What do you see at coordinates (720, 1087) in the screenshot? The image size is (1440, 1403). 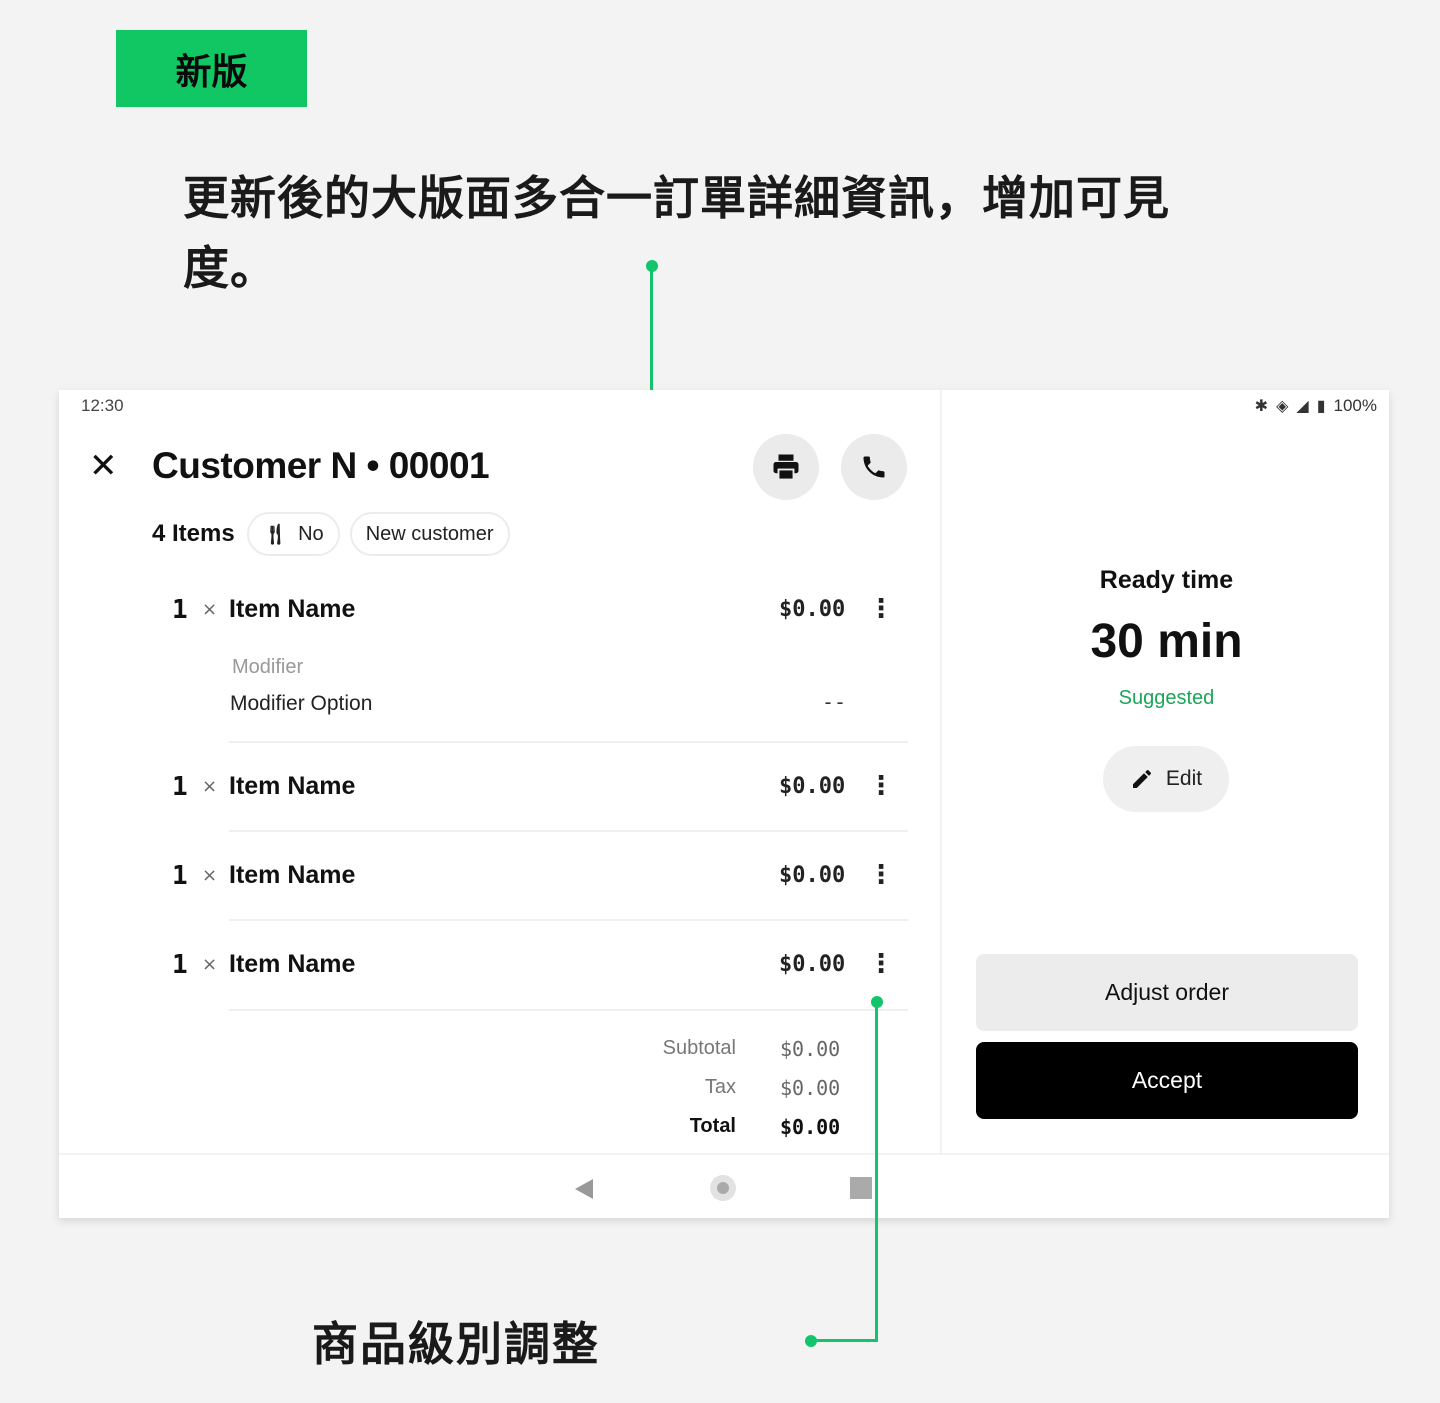 I see `tax-label: Tax` at bounding box center [720, 1087].